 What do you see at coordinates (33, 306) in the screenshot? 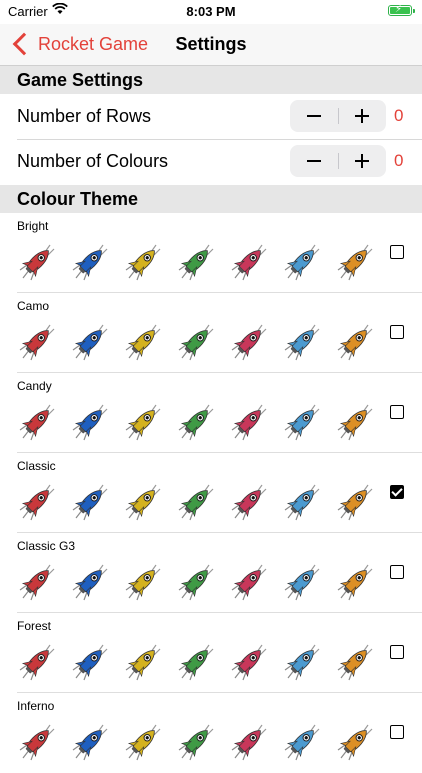
I see `theme-name: Camo` at bounding box center [33, 306].